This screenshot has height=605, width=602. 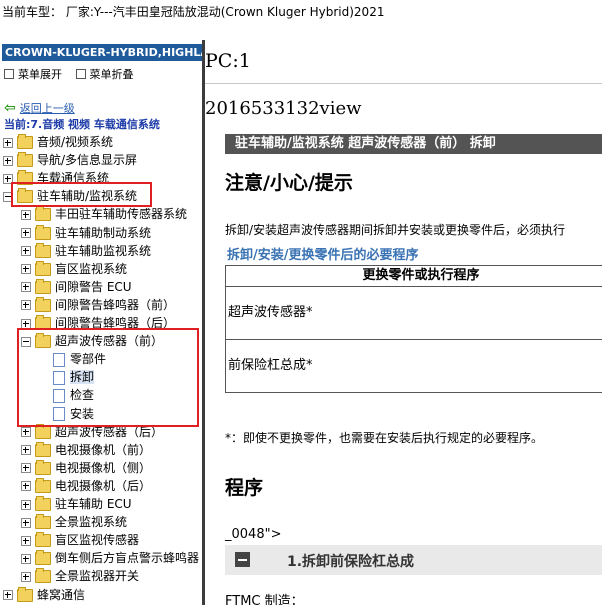 What do you see at coordinates (244, 488) in the screenshot?
I see `procedure-heading: 程序` at bounding box center [244, 488].